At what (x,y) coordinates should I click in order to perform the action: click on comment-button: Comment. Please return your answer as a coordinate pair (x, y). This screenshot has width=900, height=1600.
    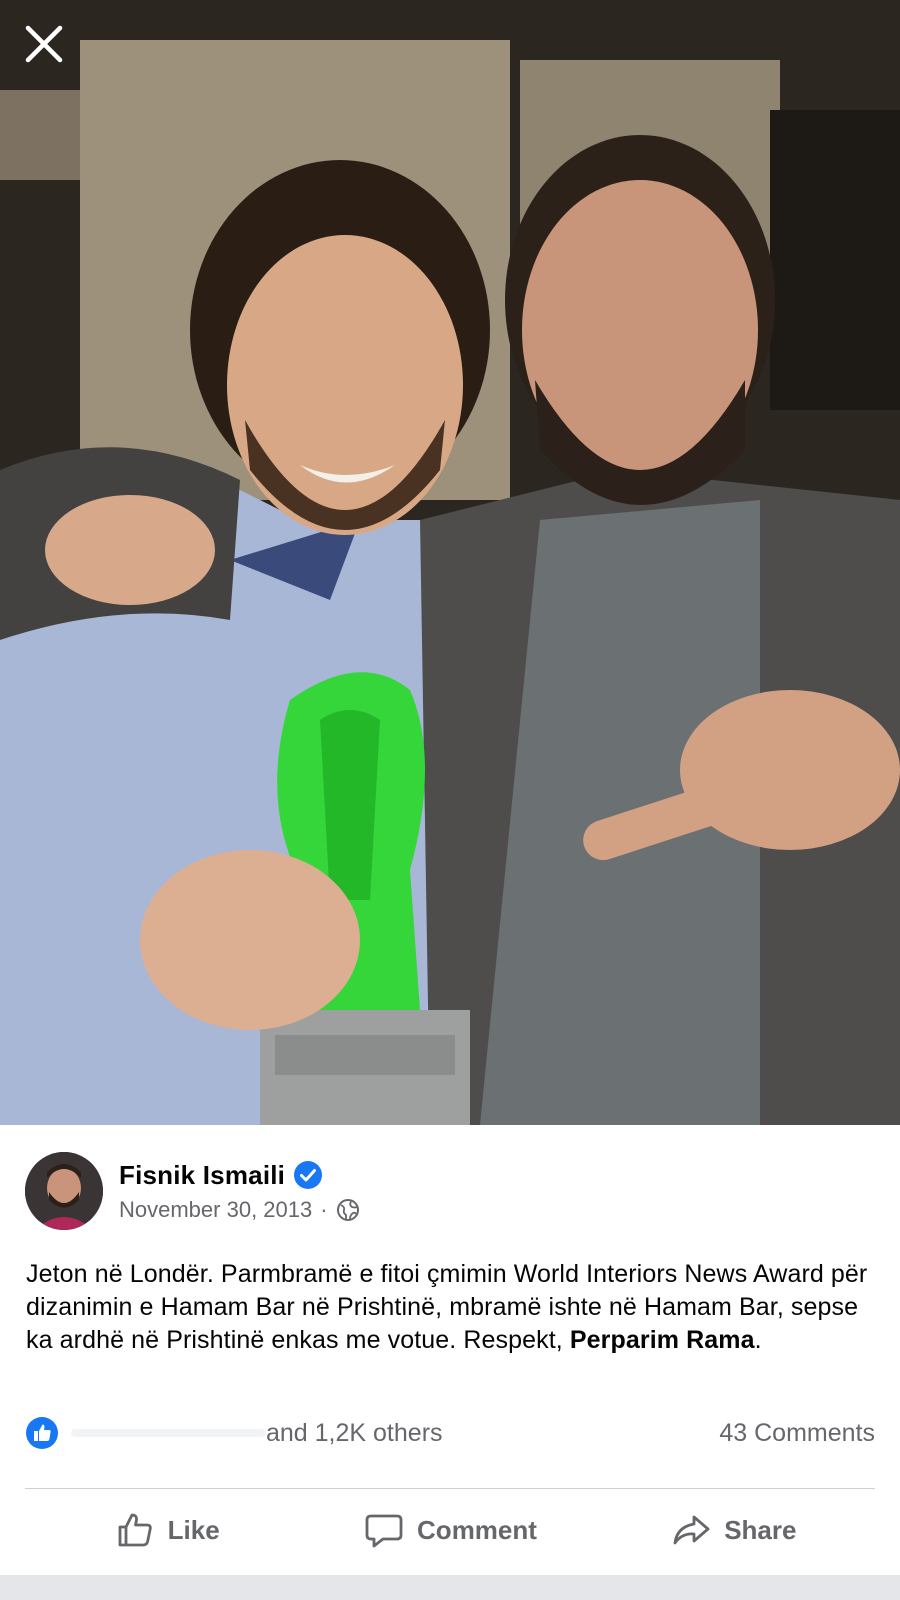
    Looking at the image, I should click on (449, 1530).